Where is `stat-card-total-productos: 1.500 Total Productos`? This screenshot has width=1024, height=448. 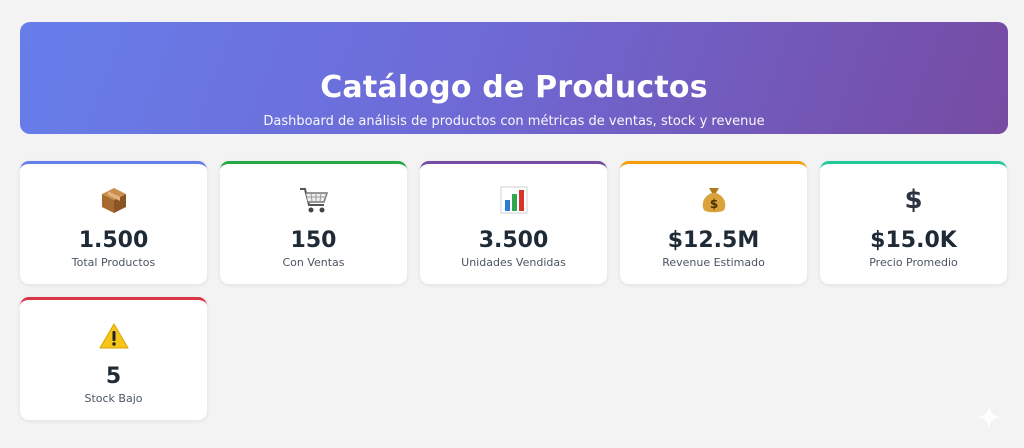
stat-card-total-productos: 1.500 Total Productos is located at coordinates (113, 222).